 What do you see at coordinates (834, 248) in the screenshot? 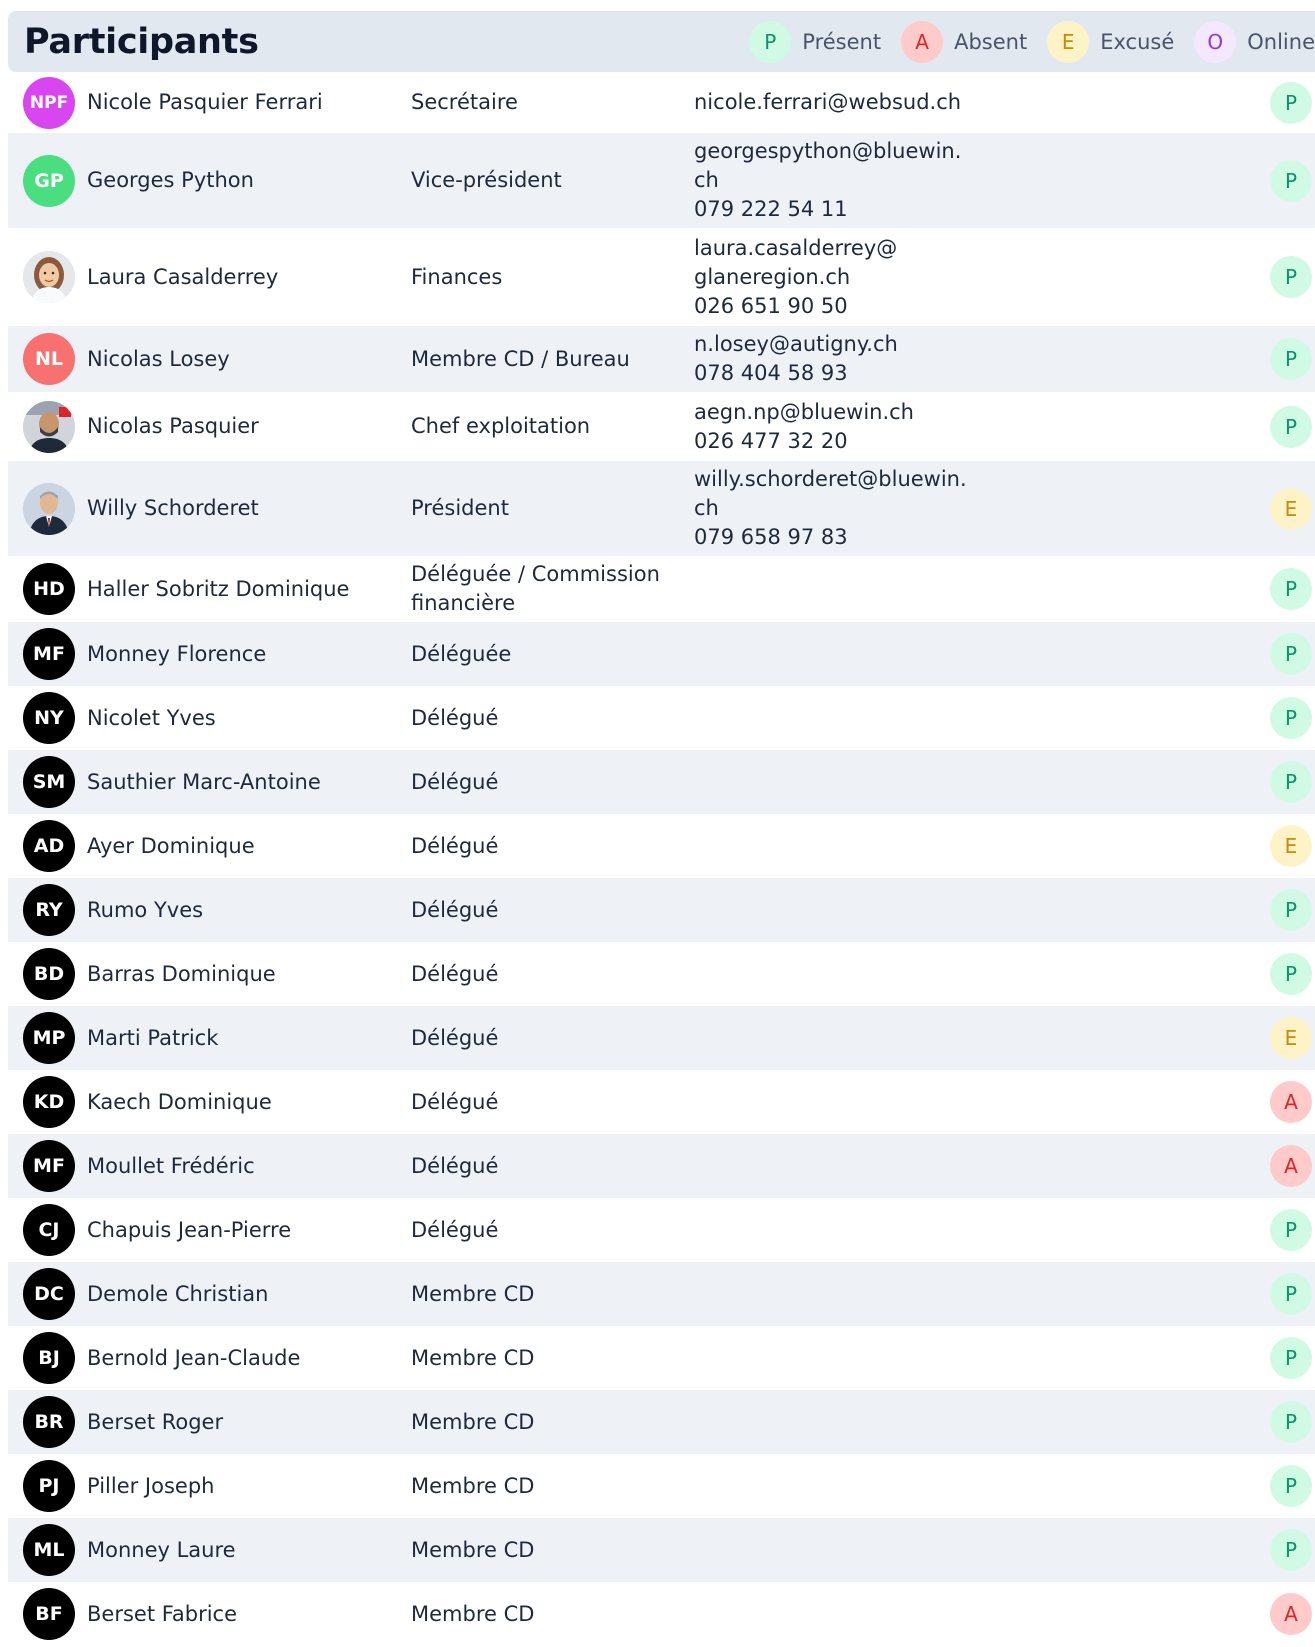
I see `participant-contact-line: laura.casalderrey@` at bounding box center [834, 248].